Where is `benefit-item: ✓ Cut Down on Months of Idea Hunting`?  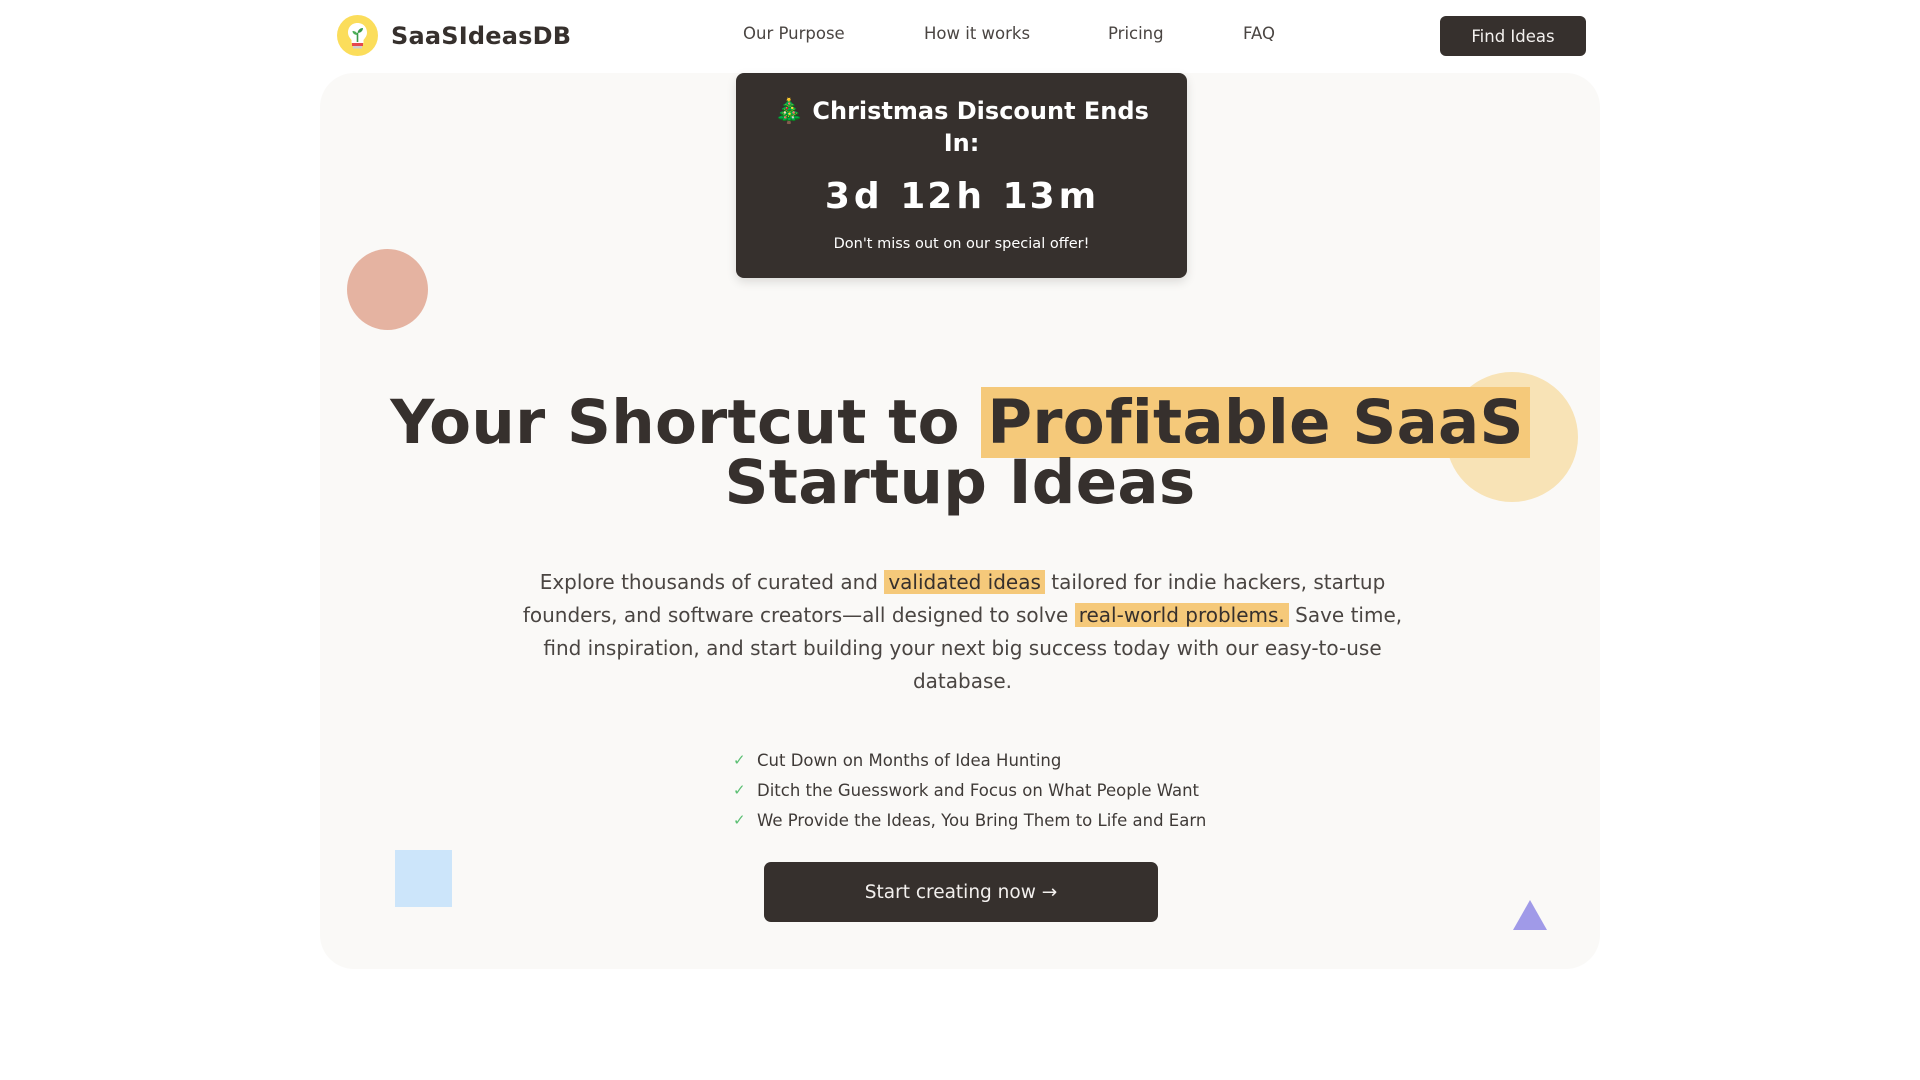
benefit-item: ✓ Cut Down on Months of Idea Hunting is located at coordinates (969, 760).